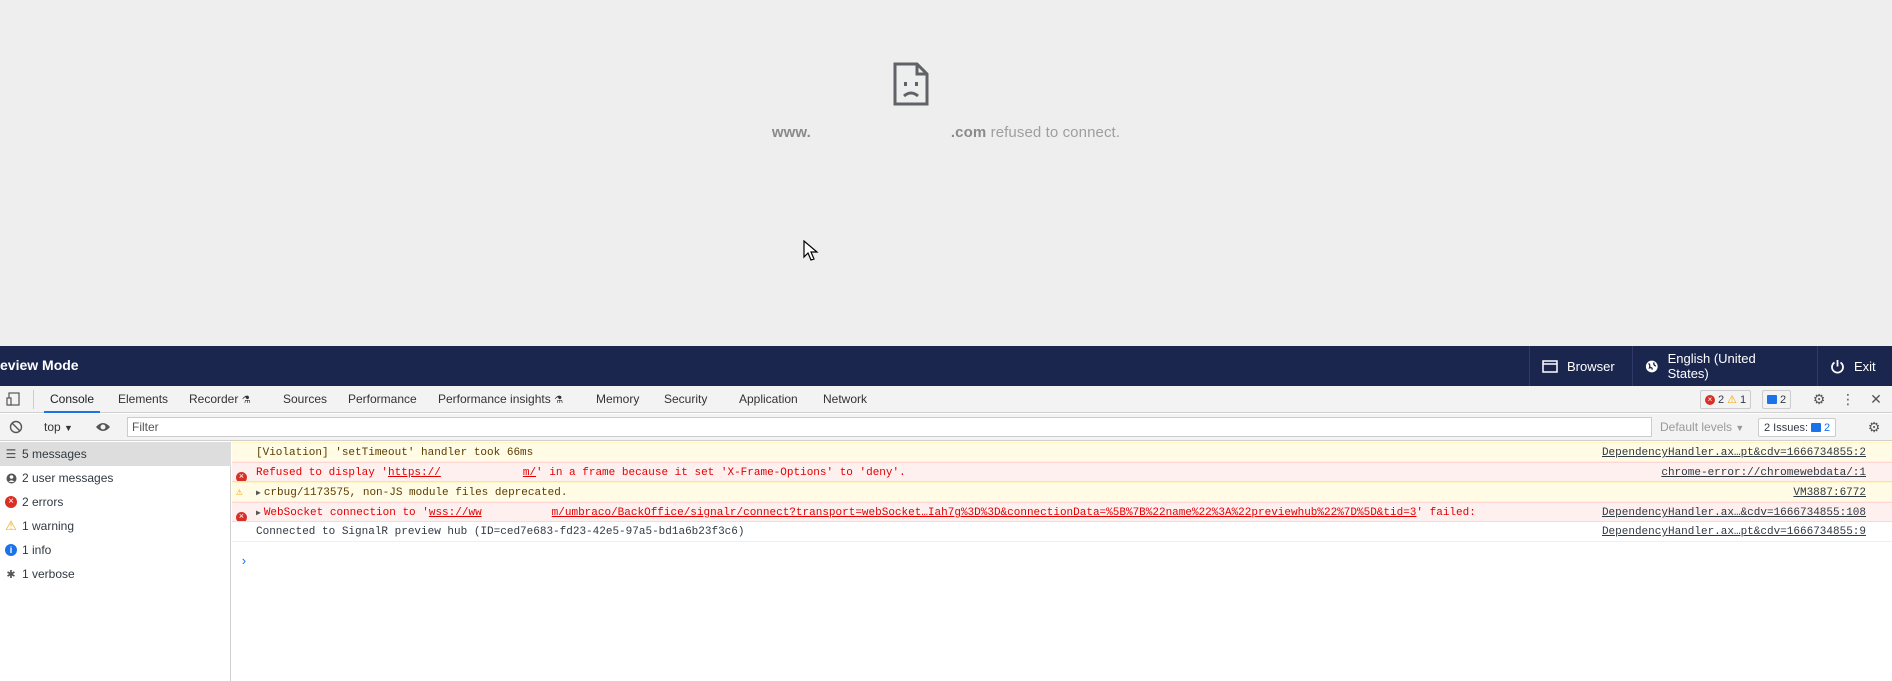  What do you see at coordinates (1874, 427) in the screenshot?
I see `console-settings-gear-icon: ⚙` at bounding box center [1874, 427].